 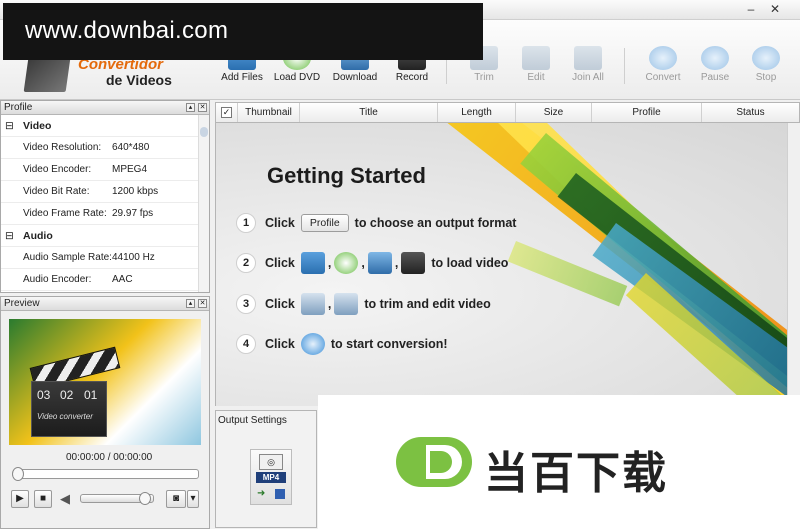 What do you see at coordinates (43, 499) in the screenshot?
I see `stop-playback-button: ■` at bounding box center [43, 499].